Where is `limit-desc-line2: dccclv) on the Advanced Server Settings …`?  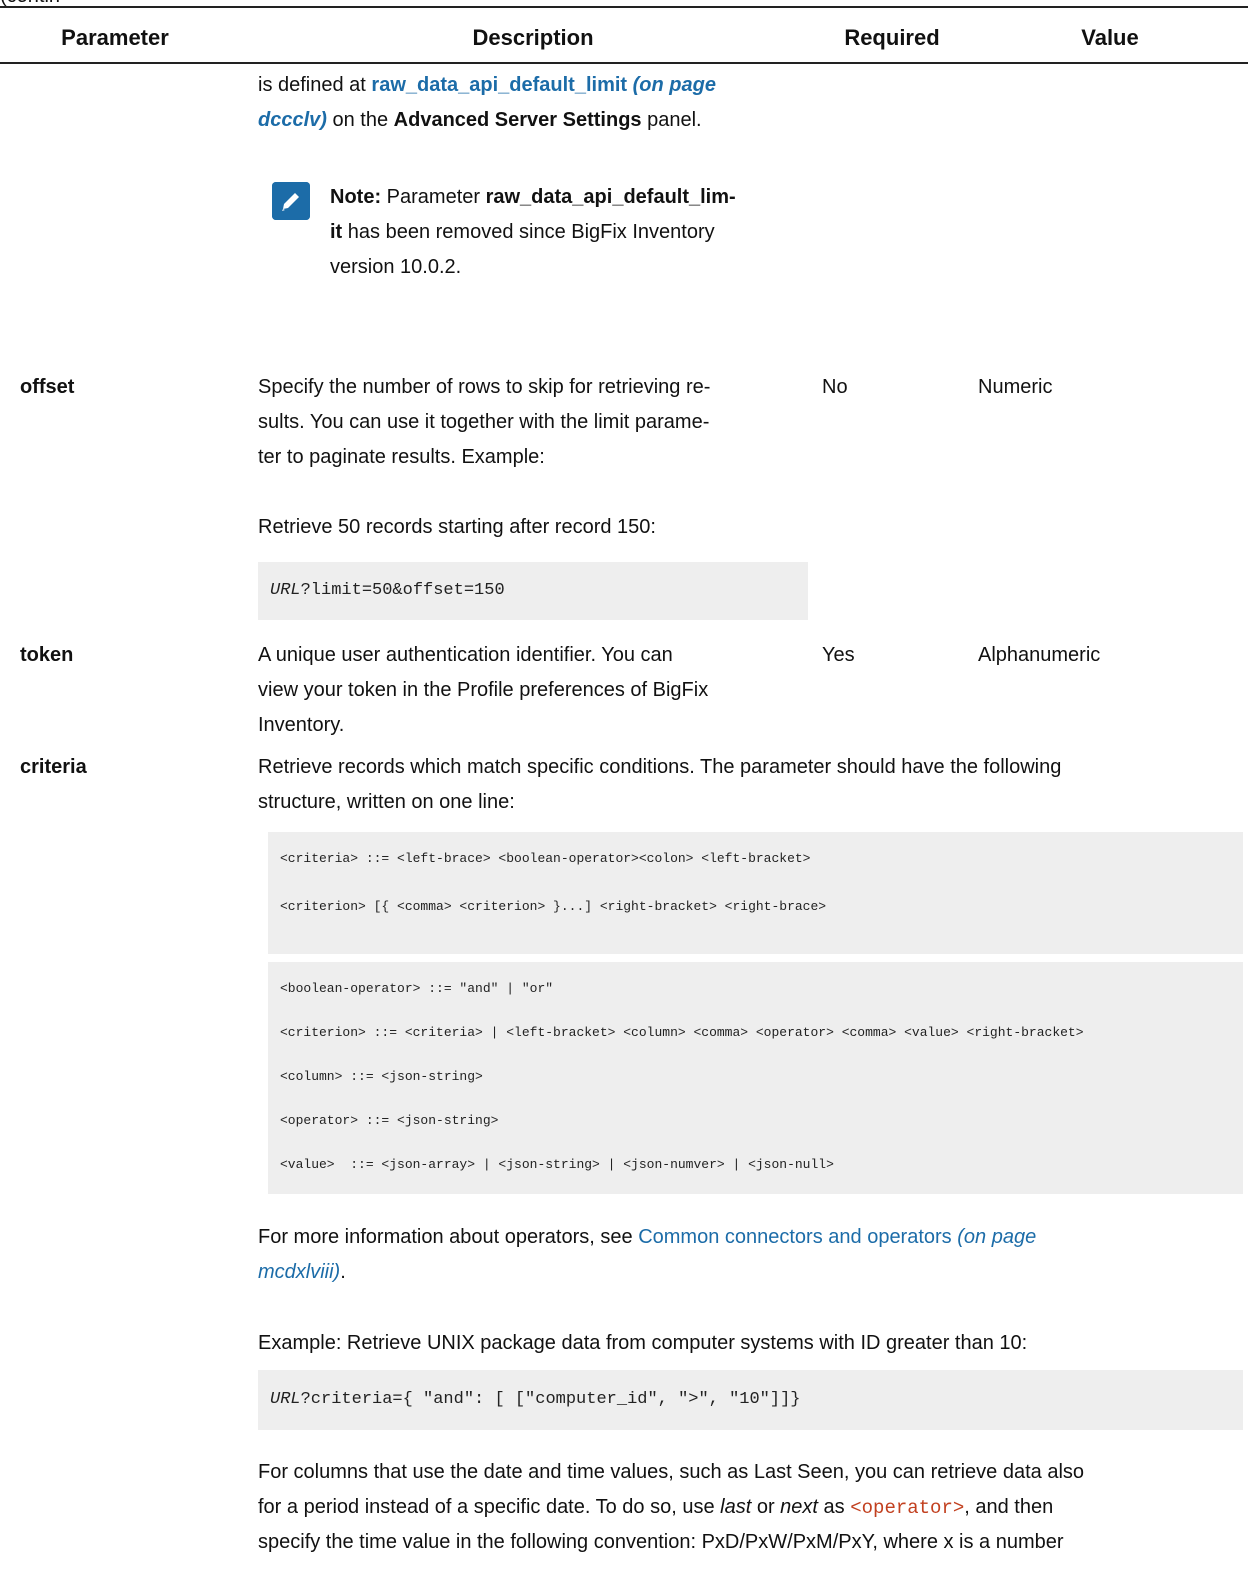
limit-desc-line2: dccclv) on the Advanced Server Settings … is located at coordinates (480, 120).